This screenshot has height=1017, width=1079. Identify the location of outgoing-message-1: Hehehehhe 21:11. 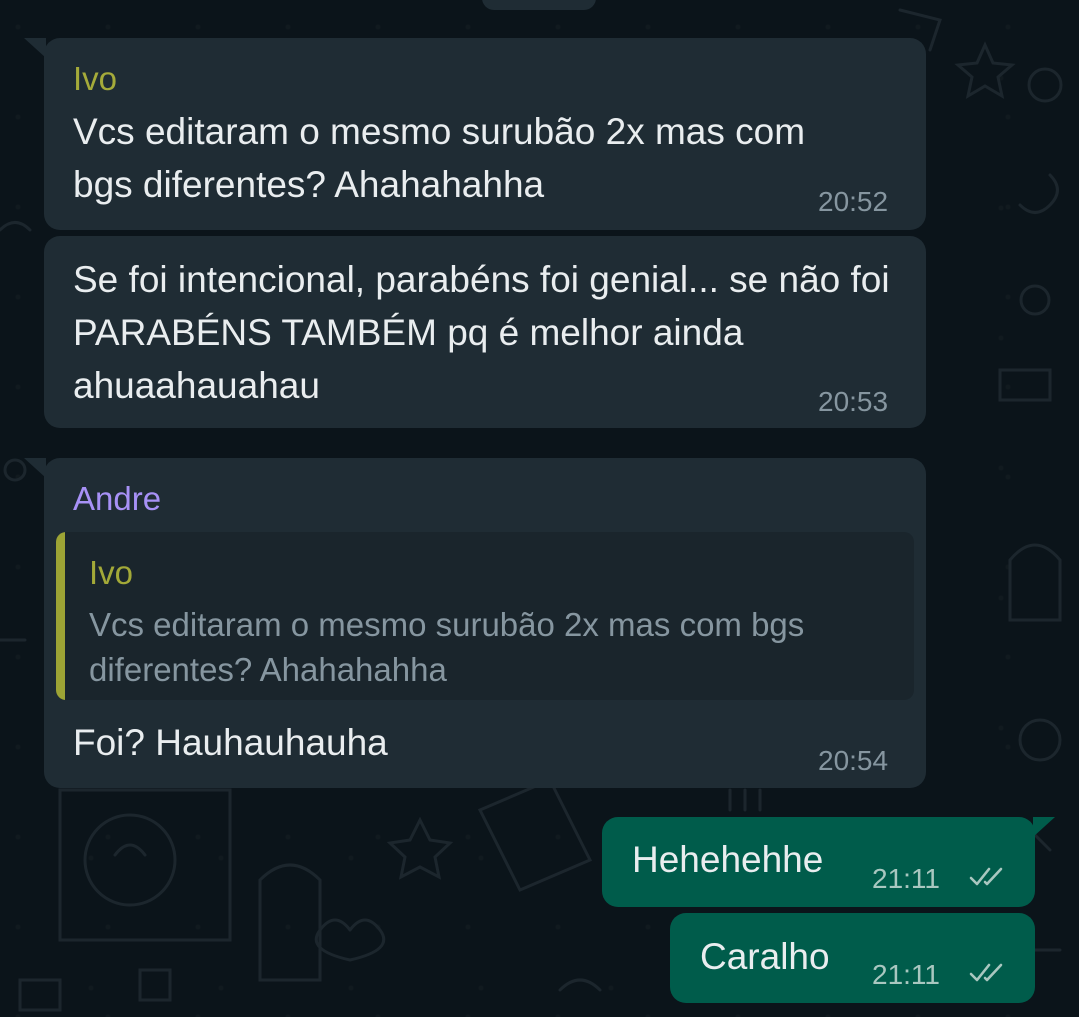
(828, 862).